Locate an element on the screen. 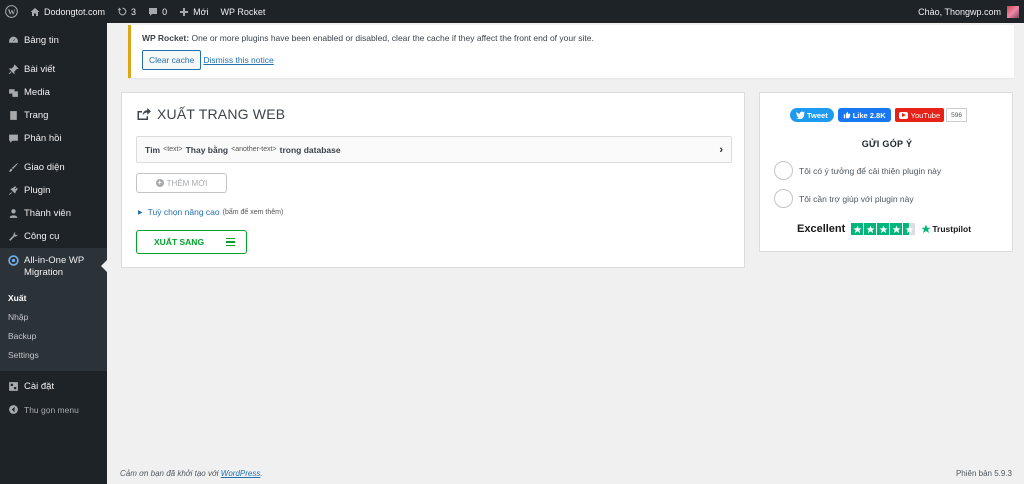 This screenshot has width=1024, height=484. export-icon is located at coordinates (144, 114).